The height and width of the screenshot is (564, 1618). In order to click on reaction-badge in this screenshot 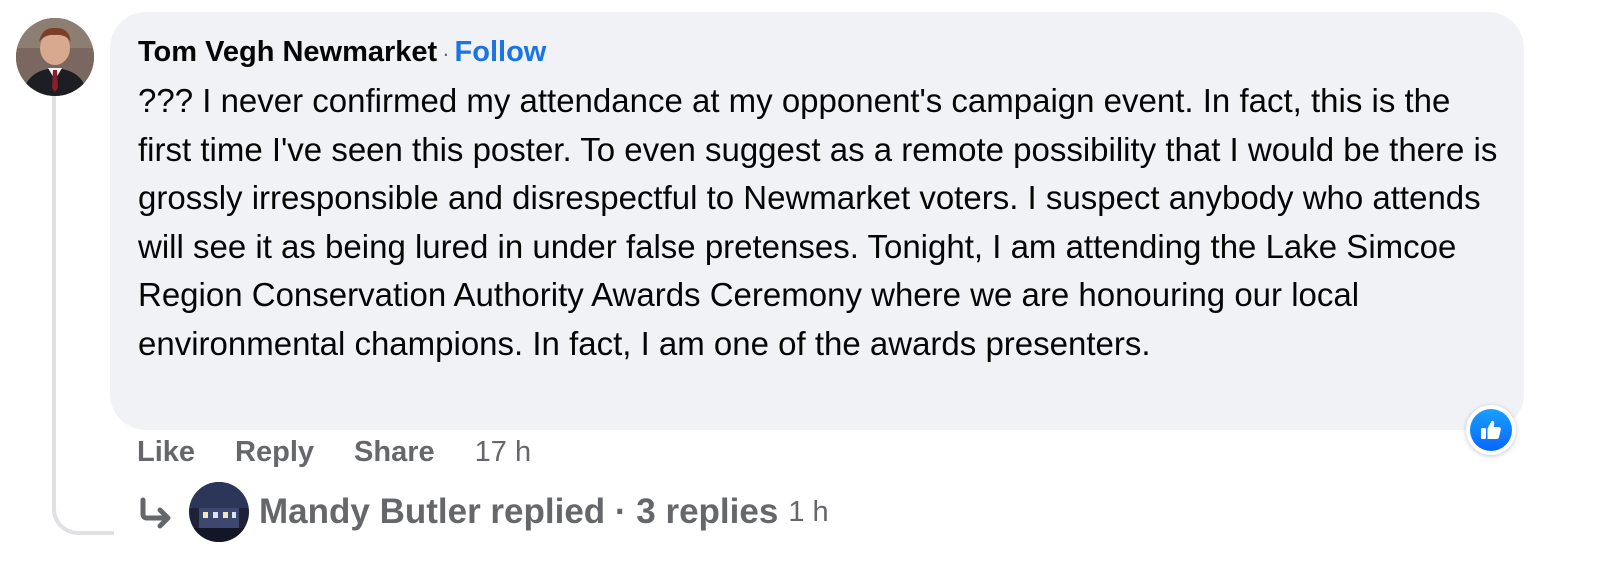, I will do `click(1491, 430)`.